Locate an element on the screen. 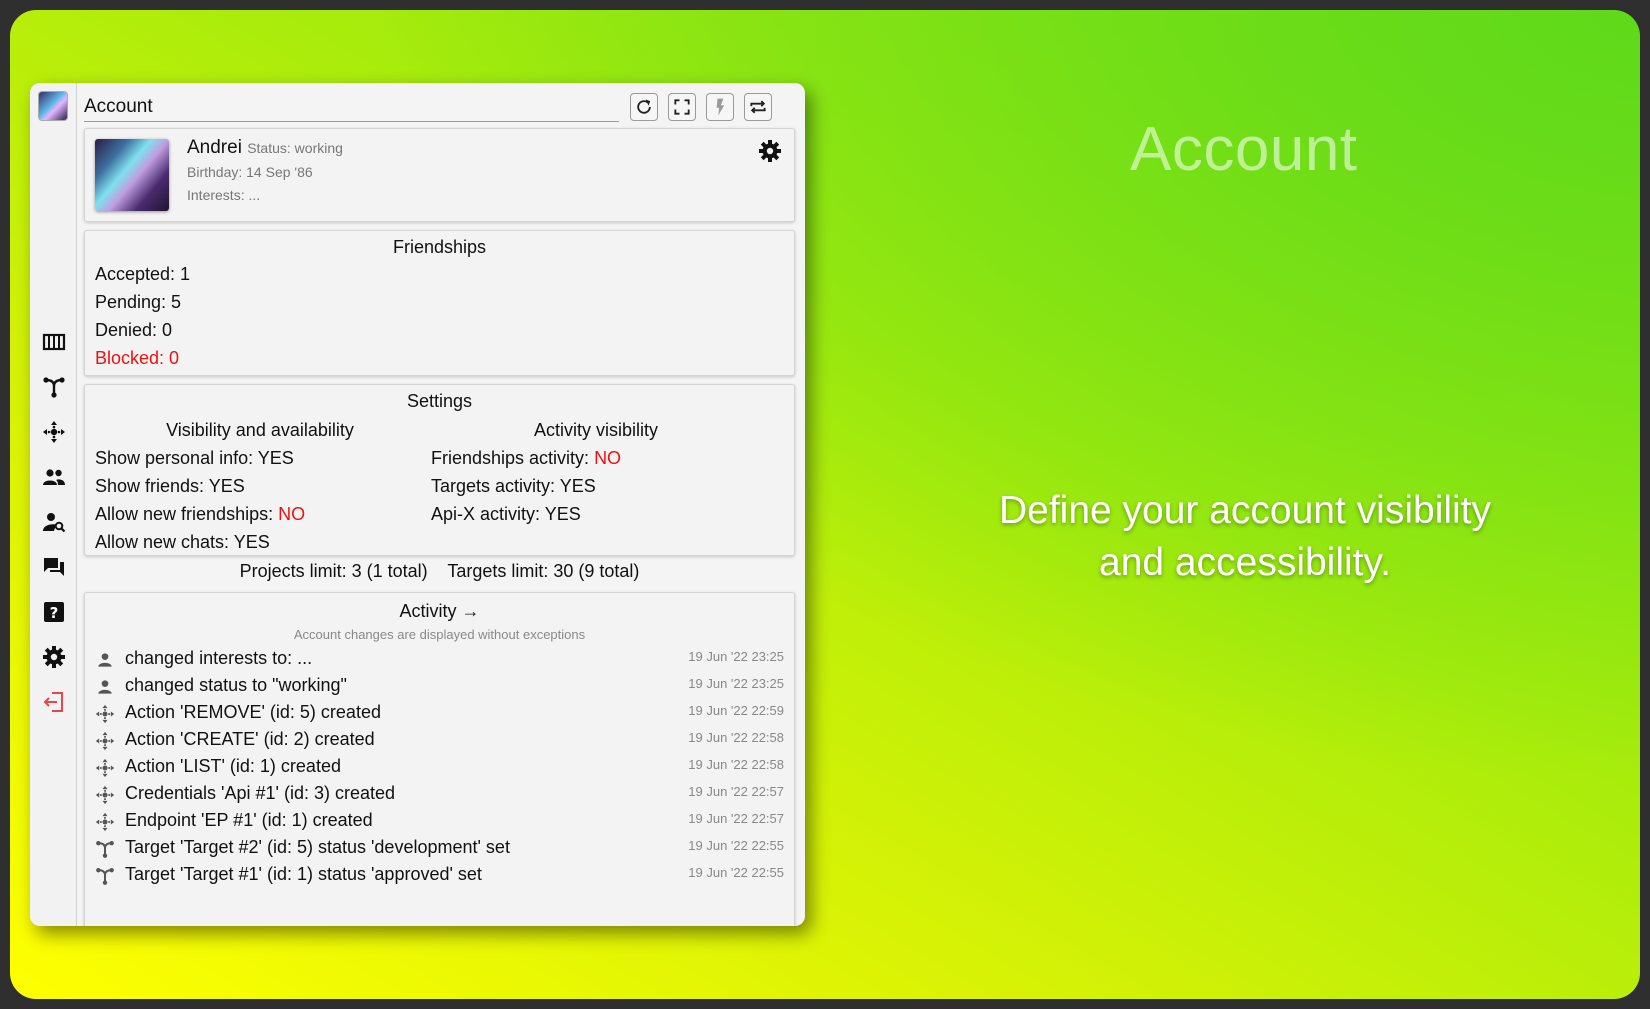 Image resolution: width=1650 pixels, height=1009 pixels. window-title: Account is located at coordinates (351, 106).